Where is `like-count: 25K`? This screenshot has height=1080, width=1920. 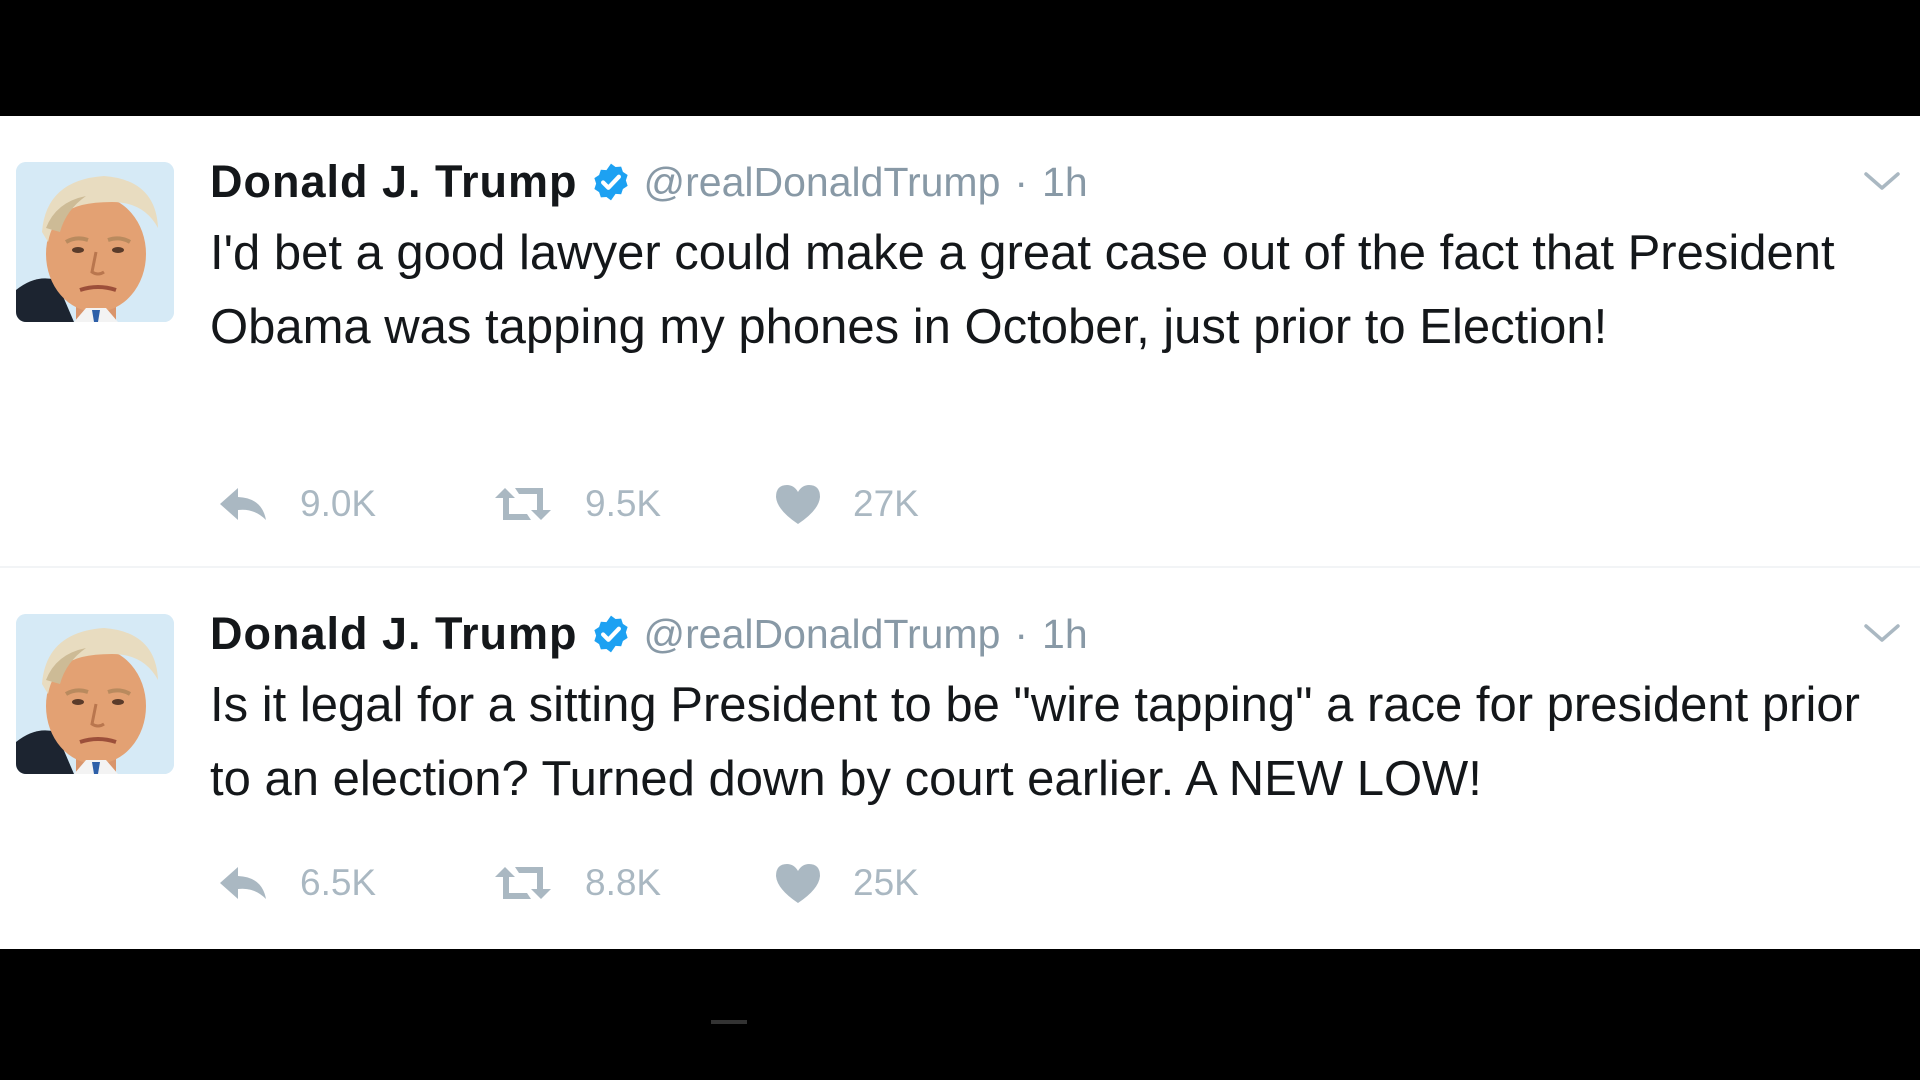
like-count: 25K is located at coordinates (886, 882).